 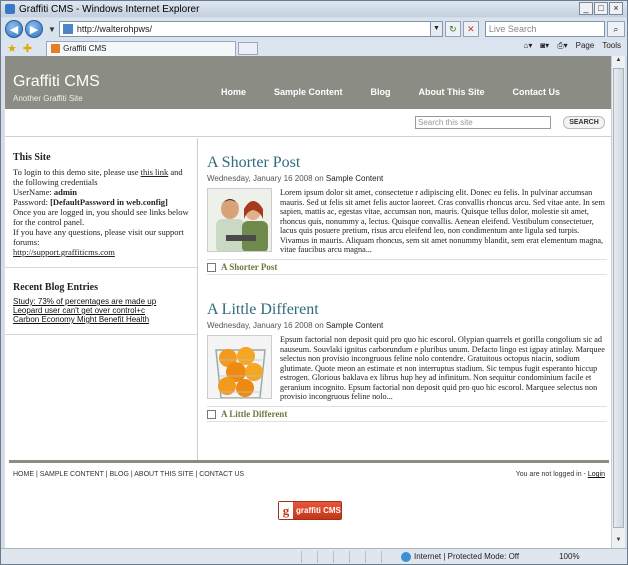 I want to click on site-search-button: SEARCH, so click(x=584, y=122).